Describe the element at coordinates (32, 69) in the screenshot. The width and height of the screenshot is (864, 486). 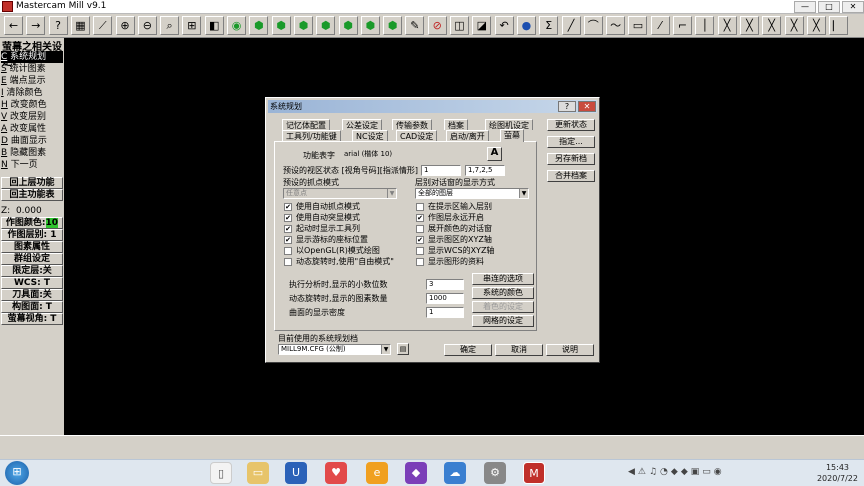
I see `menu-item-statistics: S 统计图素` at that location.